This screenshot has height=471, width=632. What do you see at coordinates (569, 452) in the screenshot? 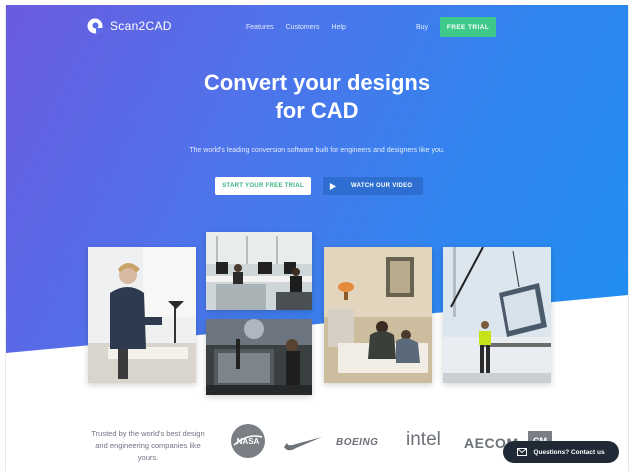
I see `chat-label: Questions? Contact us` at bounding box center [569, 452].